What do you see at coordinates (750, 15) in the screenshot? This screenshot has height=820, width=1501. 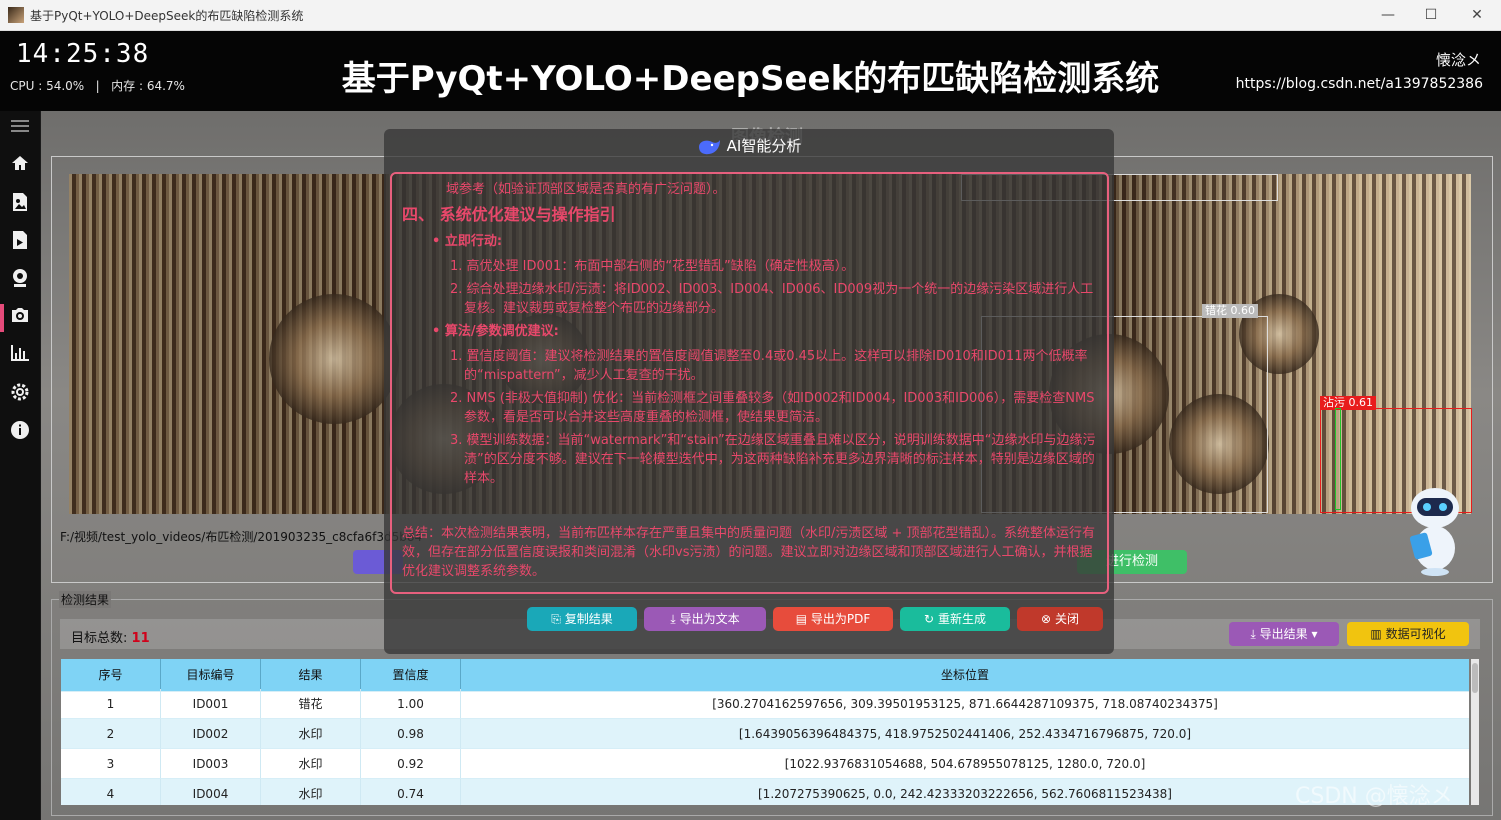 I see `window-titlebar: 基于PyQt+YOLO+DeepSeek的布匹缺陷检测系统 — ☐ ✕` at bounding box center [750, 15].